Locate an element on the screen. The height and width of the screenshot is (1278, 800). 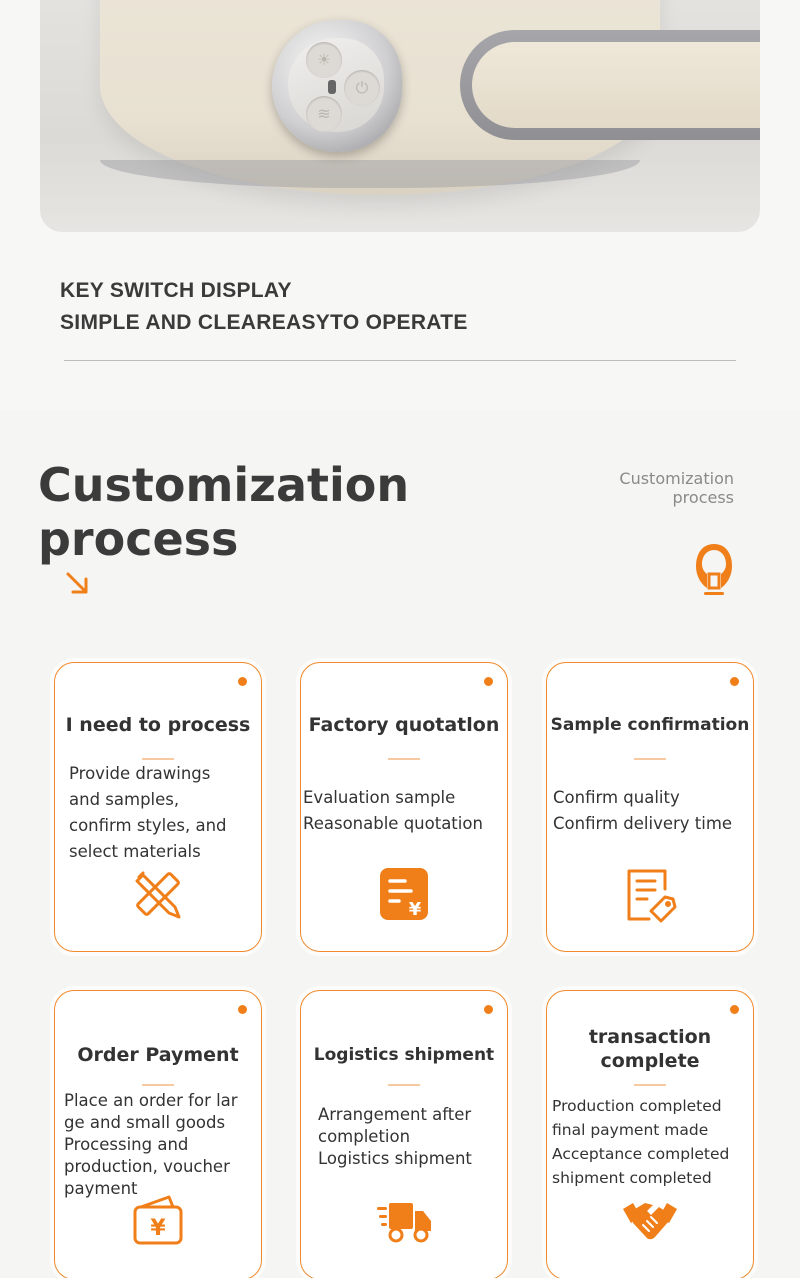
card-title: I need to process is located at coordinates (158, 725).